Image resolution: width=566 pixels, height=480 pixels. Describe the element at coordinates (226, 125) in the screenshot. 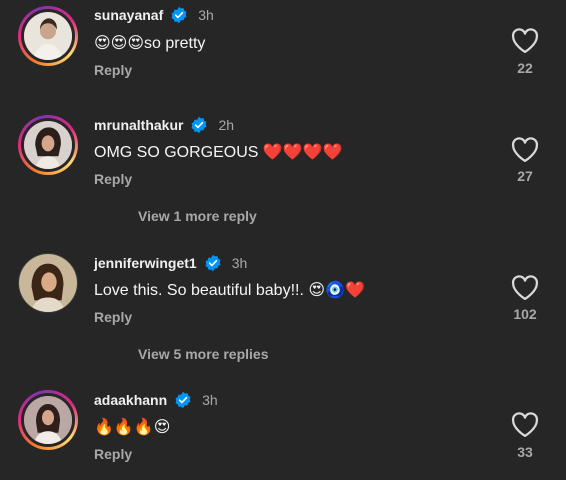

I see `timestamp: 2h` at that location.